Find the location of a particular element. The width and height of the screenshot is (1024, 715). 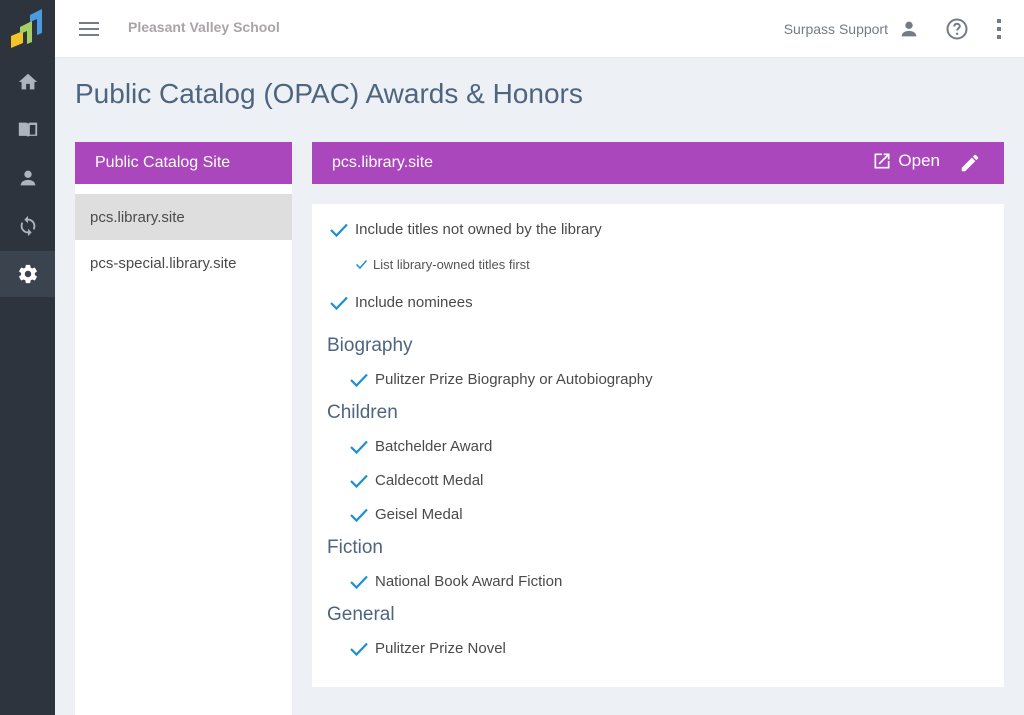

award-label: Caldecott Medal is located at coordinates (429, 480).